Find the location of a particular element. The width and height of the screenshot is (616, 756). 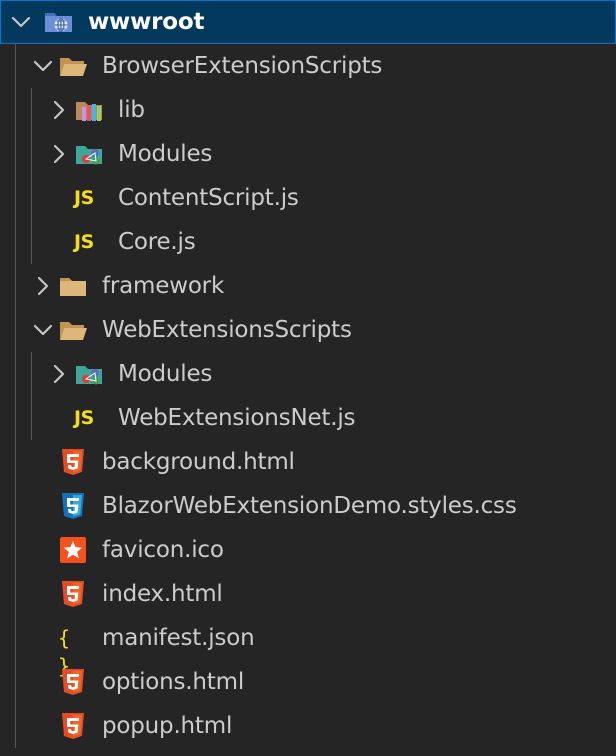

tree-file-favicon-ico: favicon.ico is located at coordinates (308, 550).